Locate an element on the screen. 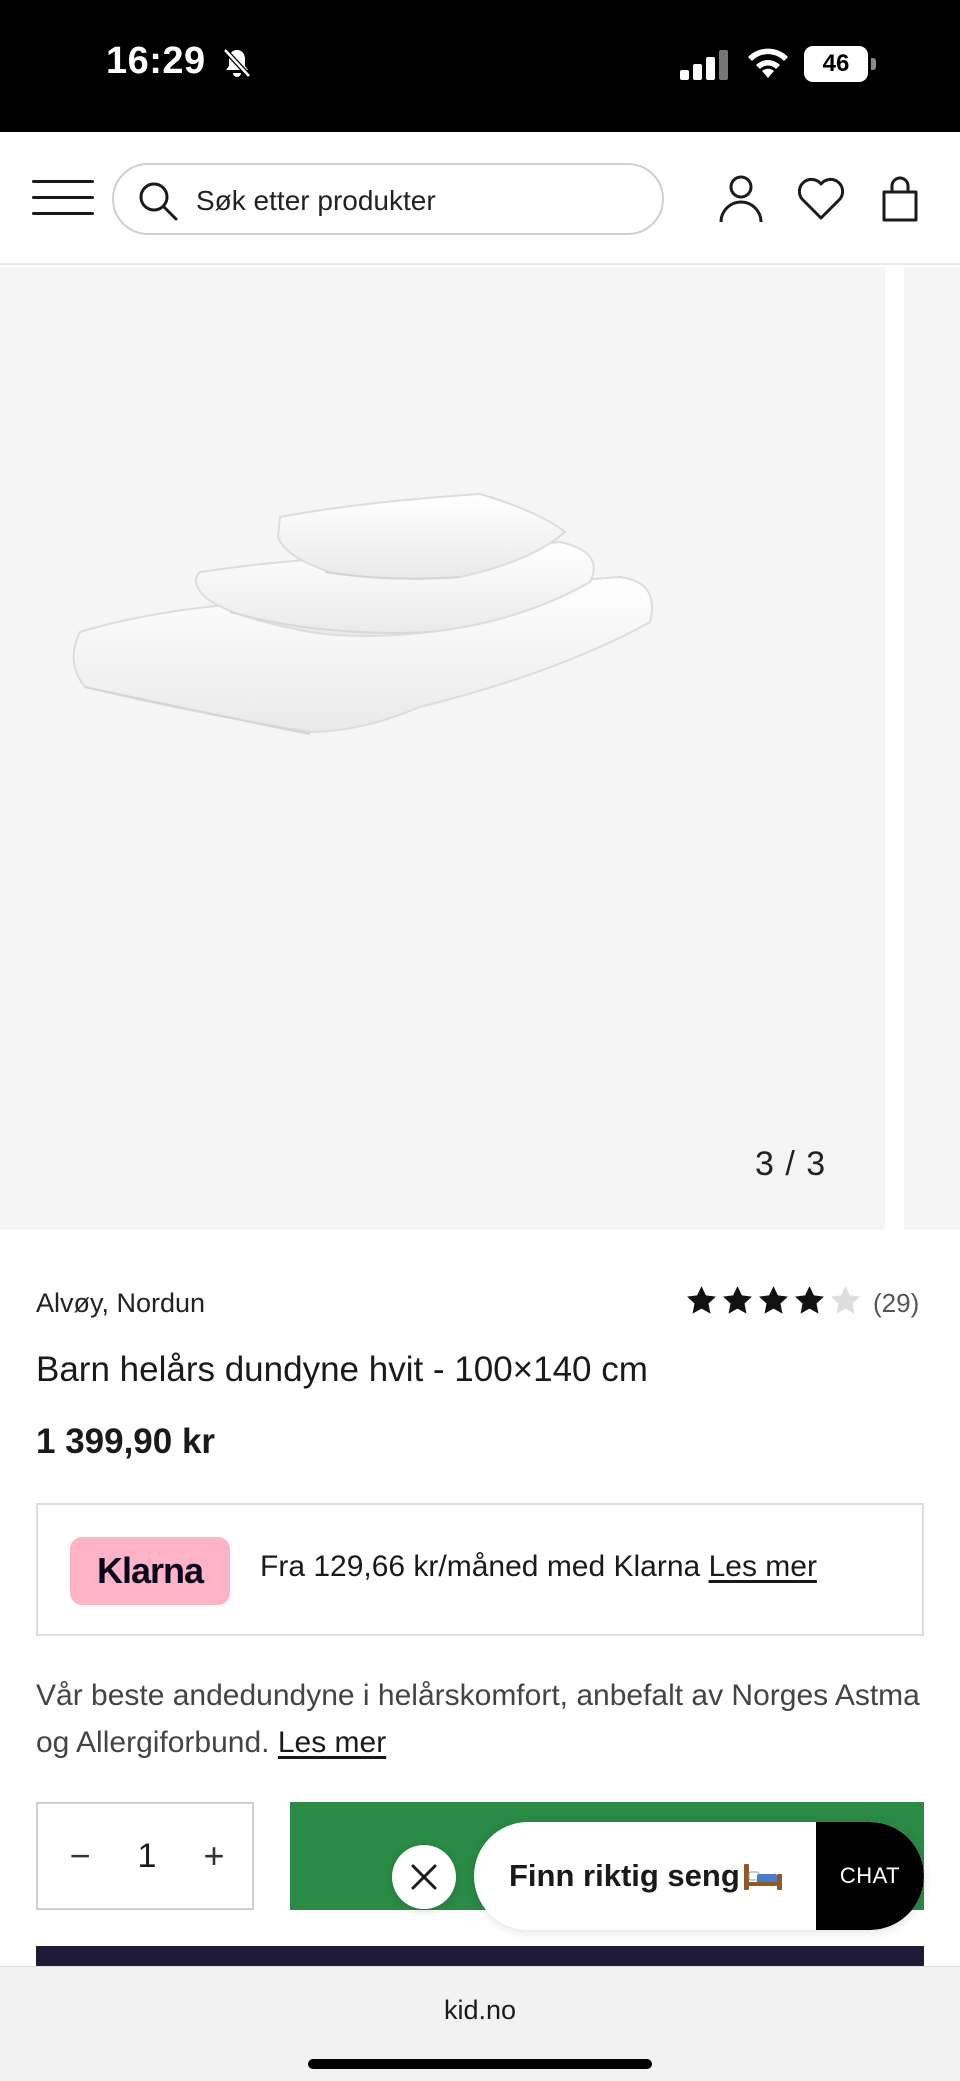 The width and height of the screenshot is (960, 2081). klarna-read-more-link: Les mer is located at coordinates (763, 1566).